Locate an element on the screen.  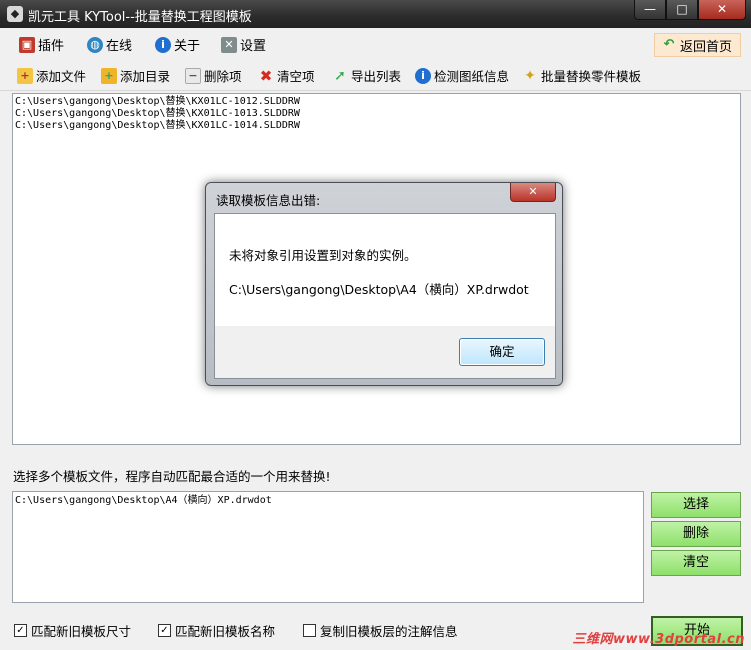
match-size-label: 匹配新旧模板尺寸 is located at coordinates (81, 631).